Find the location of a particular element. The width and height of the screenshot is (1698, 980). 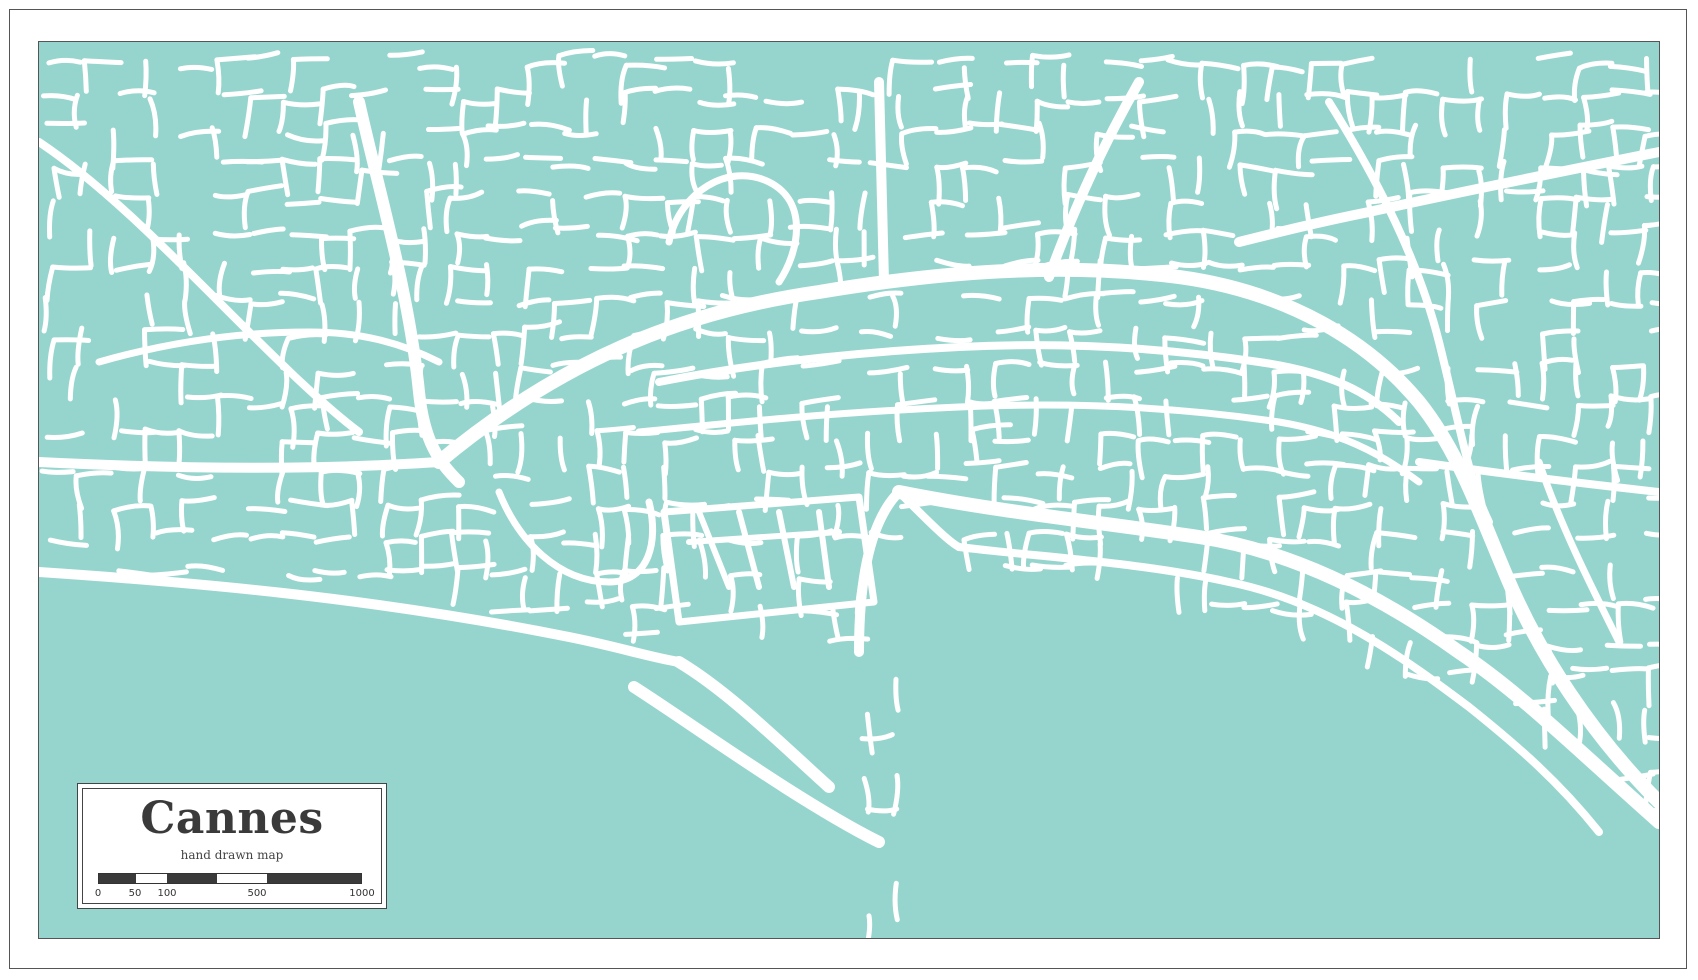

scale-label-1000: 1000 is located at coordinates (362, 893).